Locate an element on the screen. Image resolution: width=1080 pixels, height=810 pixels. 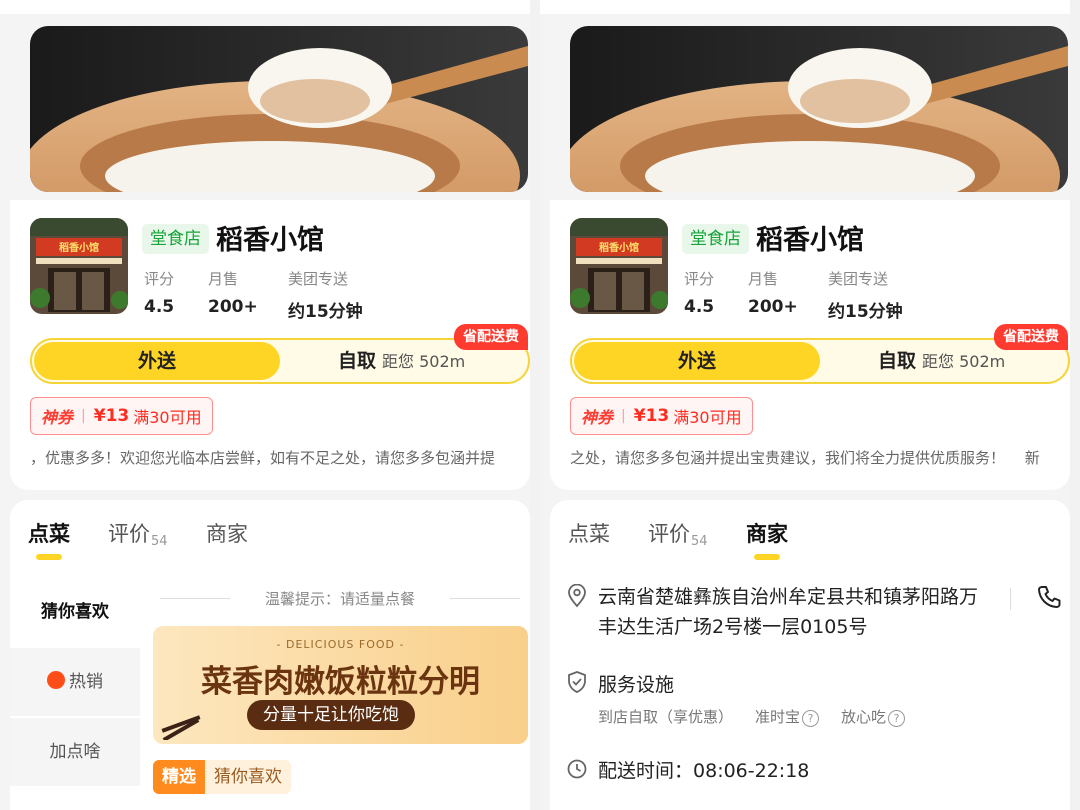
section-header: 精选 猜你喜欢 is located at coordinates (222, 777).